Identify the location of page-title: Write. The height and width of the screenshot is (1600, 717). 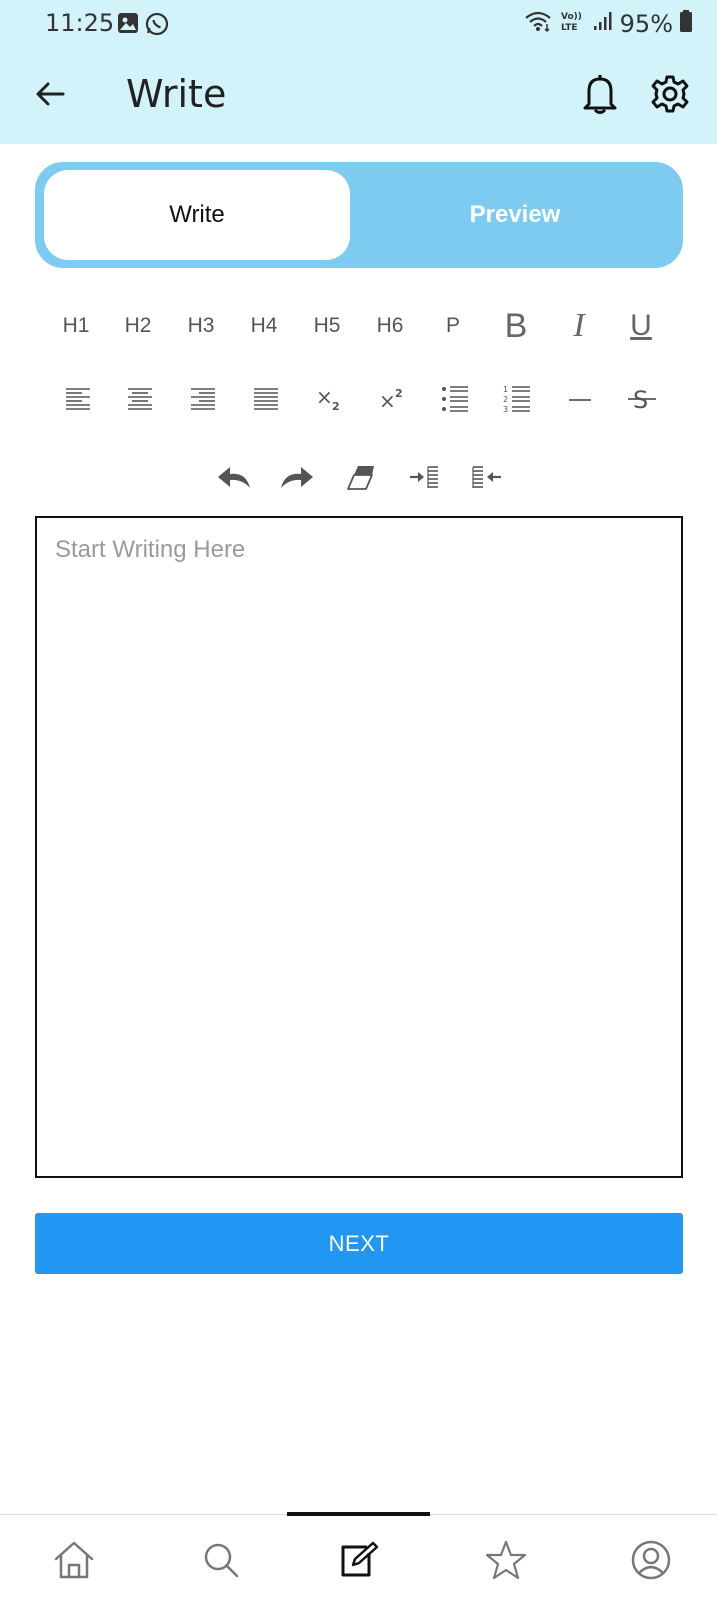
(176, 94).